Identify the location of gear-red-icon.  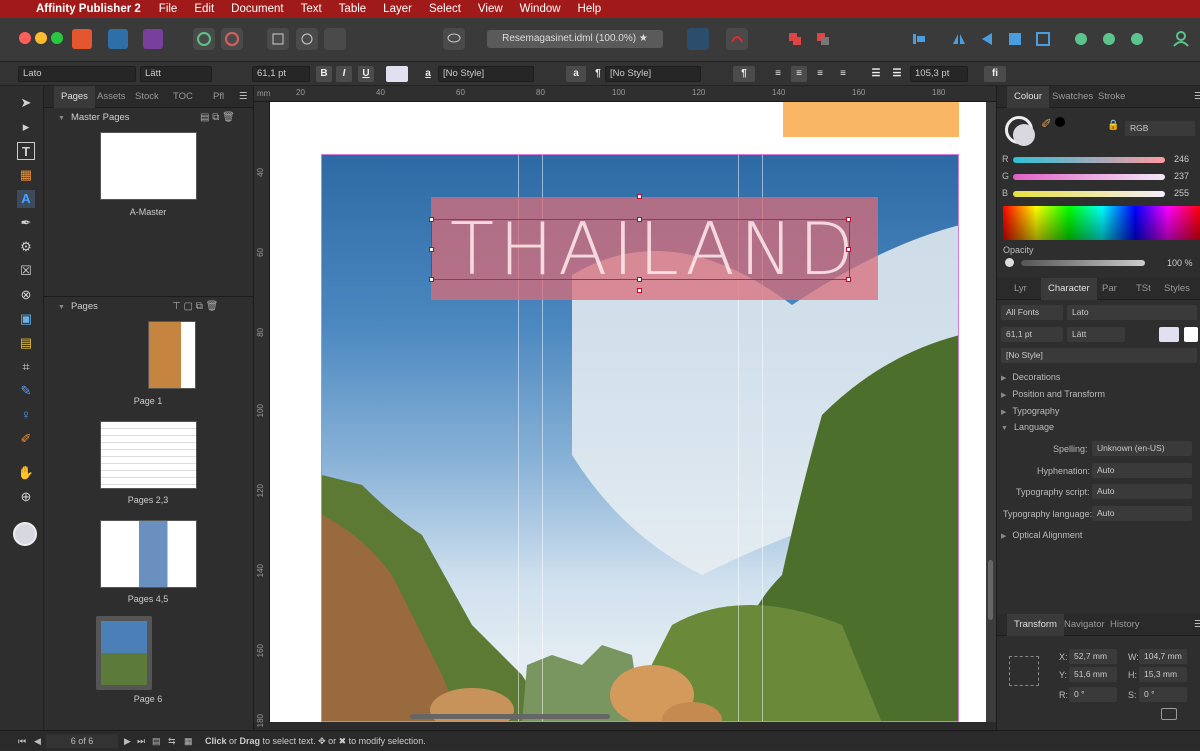
(232, 39).